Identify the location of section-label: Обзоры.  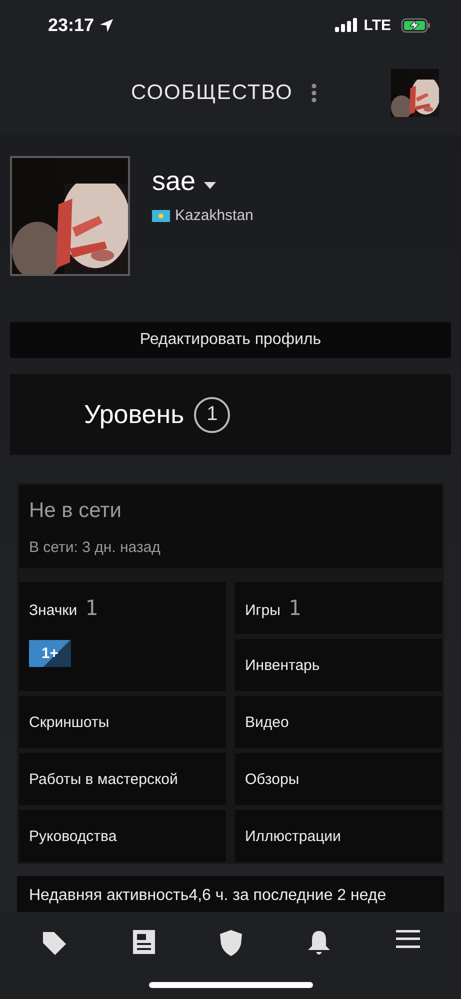
(272, 779).